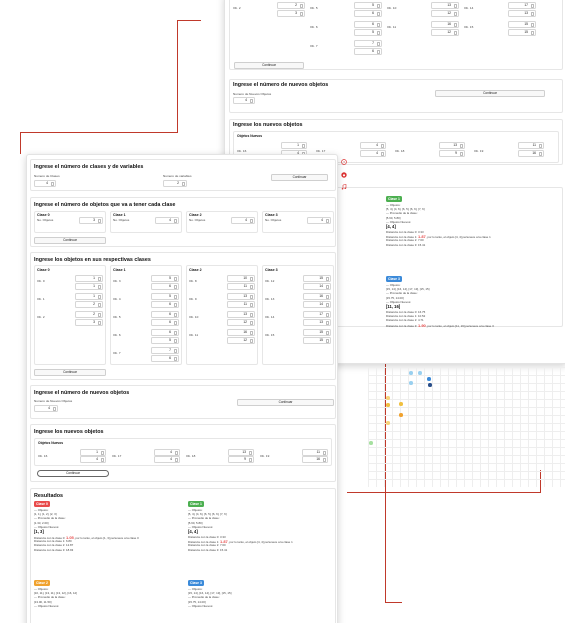 This screenshot has width=565, height=623. What do you see at coordinates (445, 24) in the screenshot?
I see `back-object-input: 16` at bounding box center [445, 24].